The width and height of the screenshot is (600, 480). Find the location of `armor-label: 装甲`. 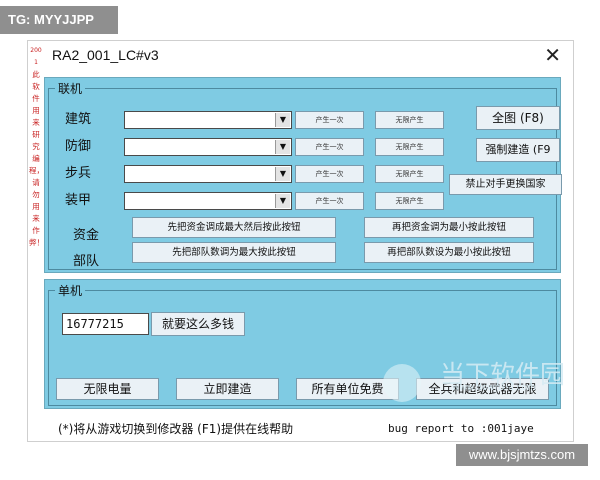

armor-label: 装甲 is located at coordinates (78, 200).